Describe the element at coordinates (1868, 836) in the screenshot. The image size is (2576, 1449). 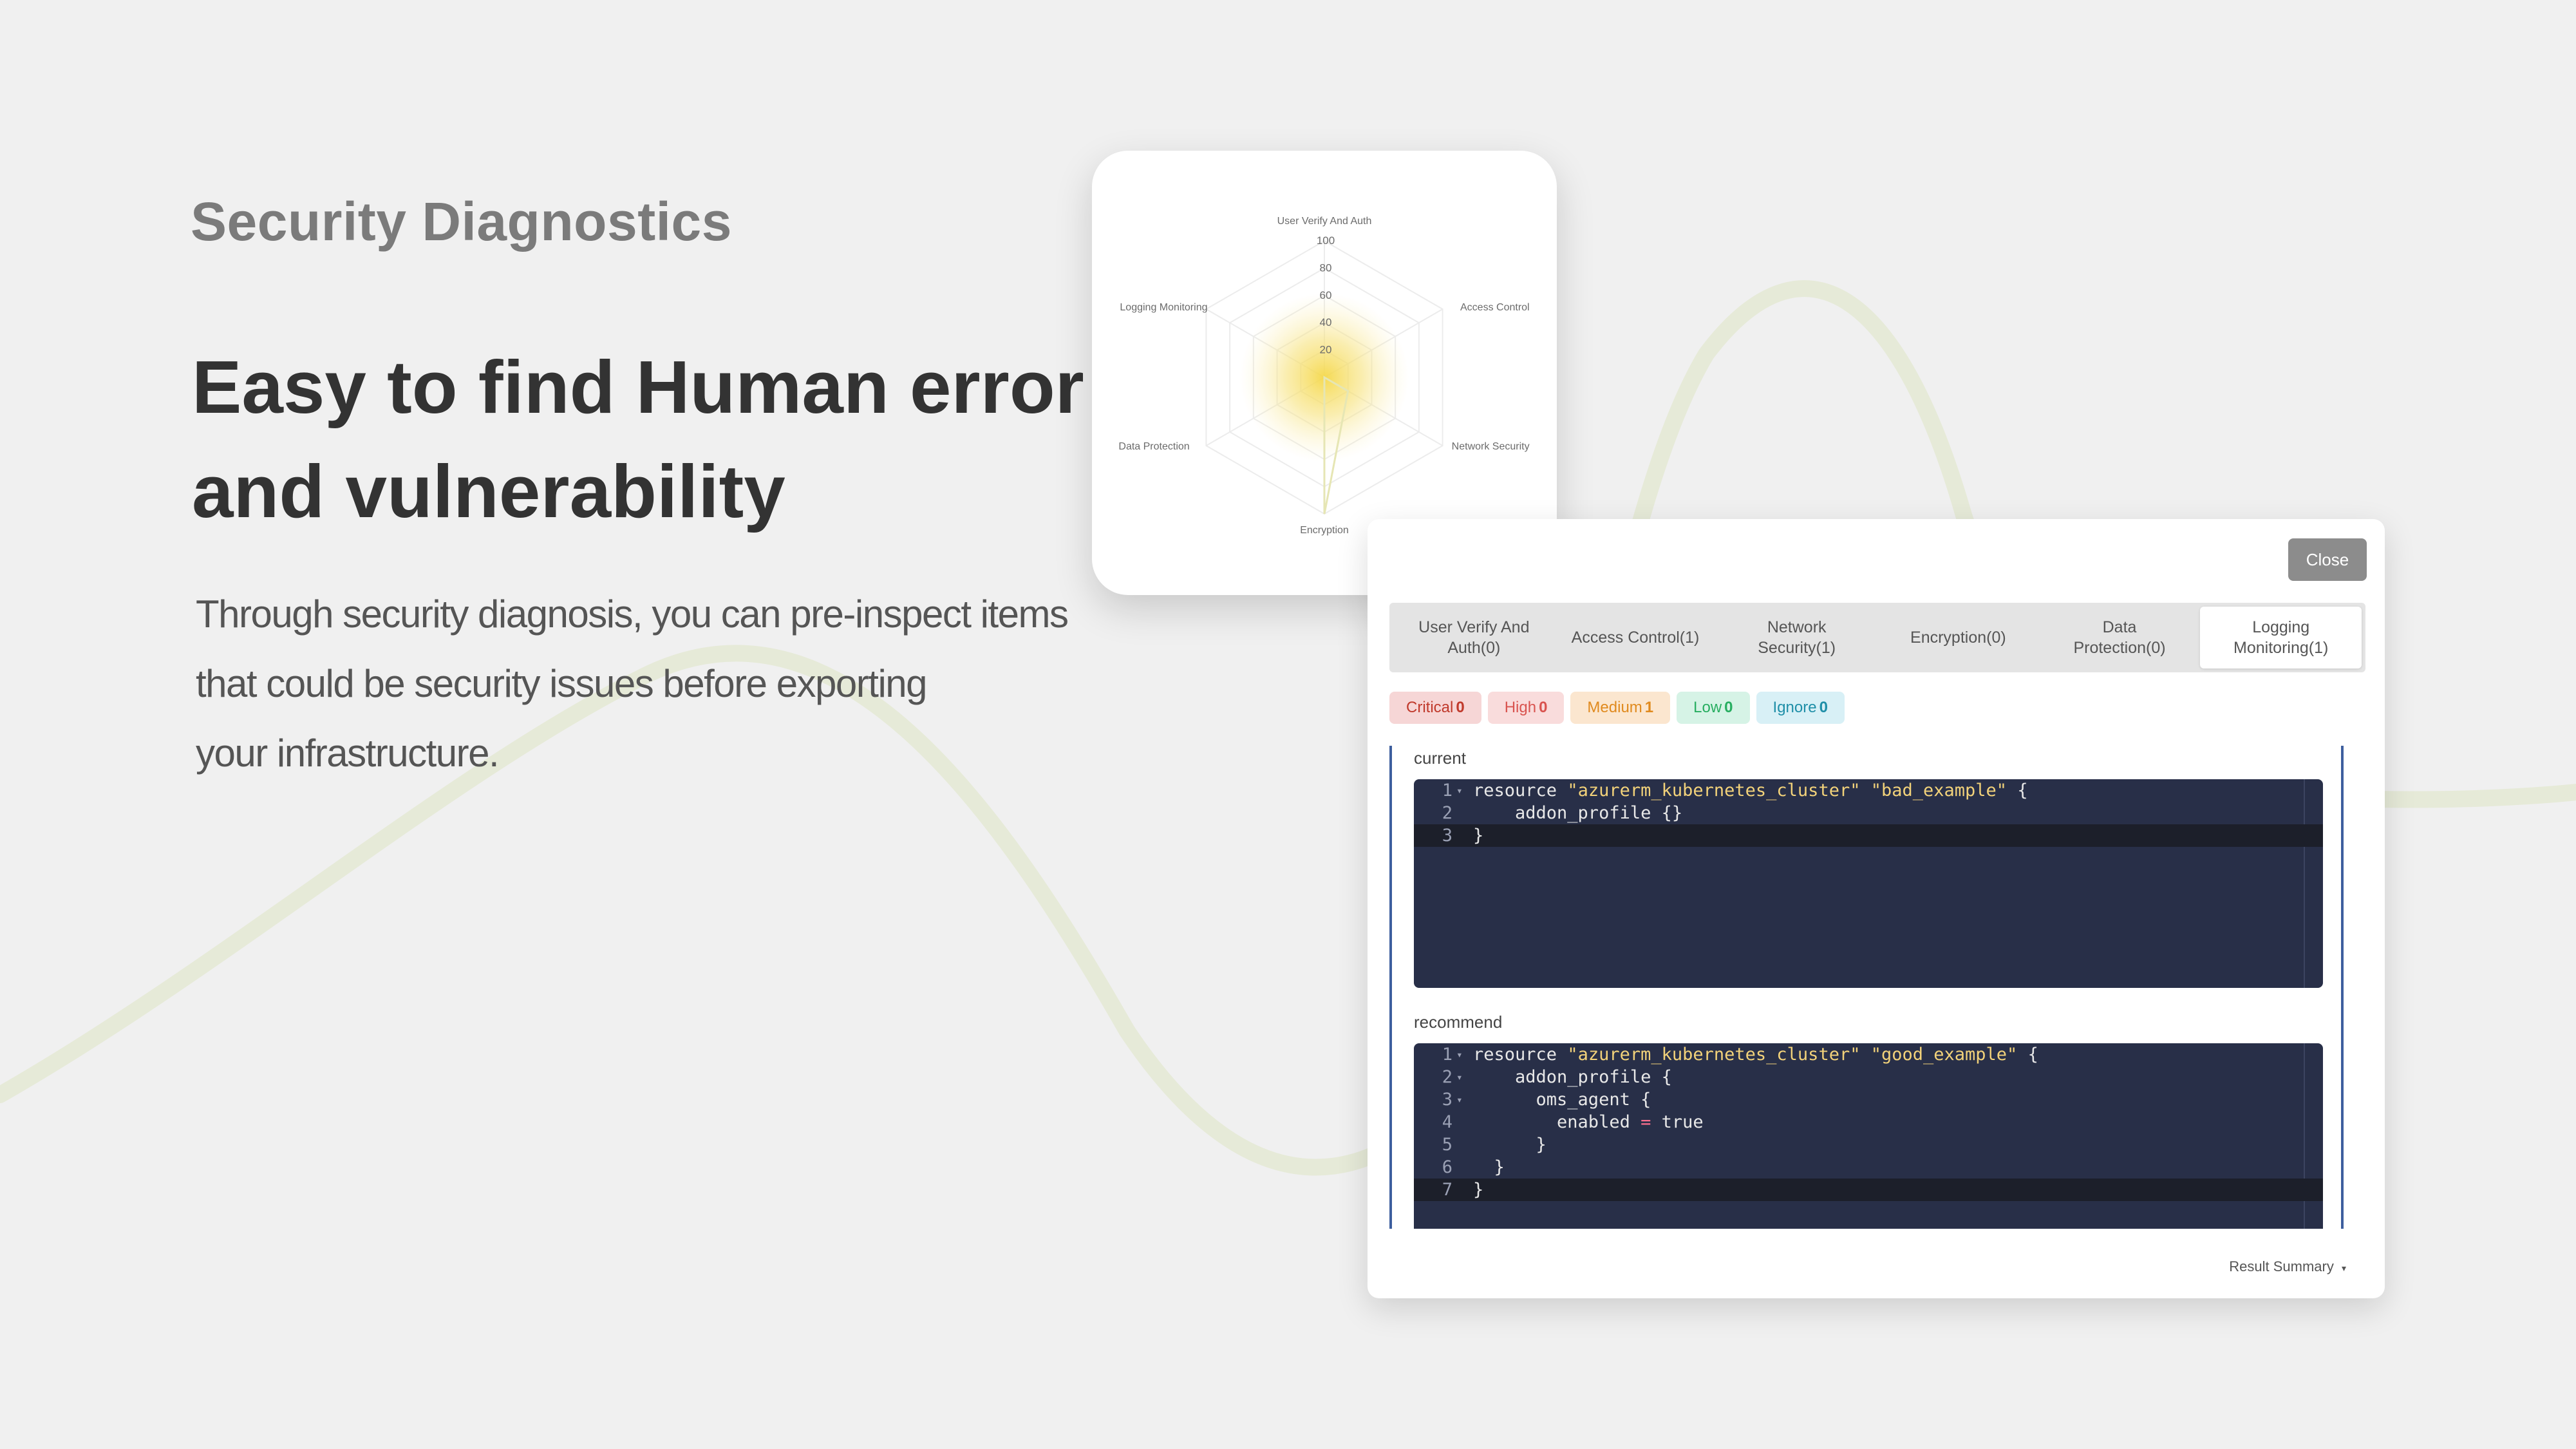
I see `code-line: 3}` at that location.